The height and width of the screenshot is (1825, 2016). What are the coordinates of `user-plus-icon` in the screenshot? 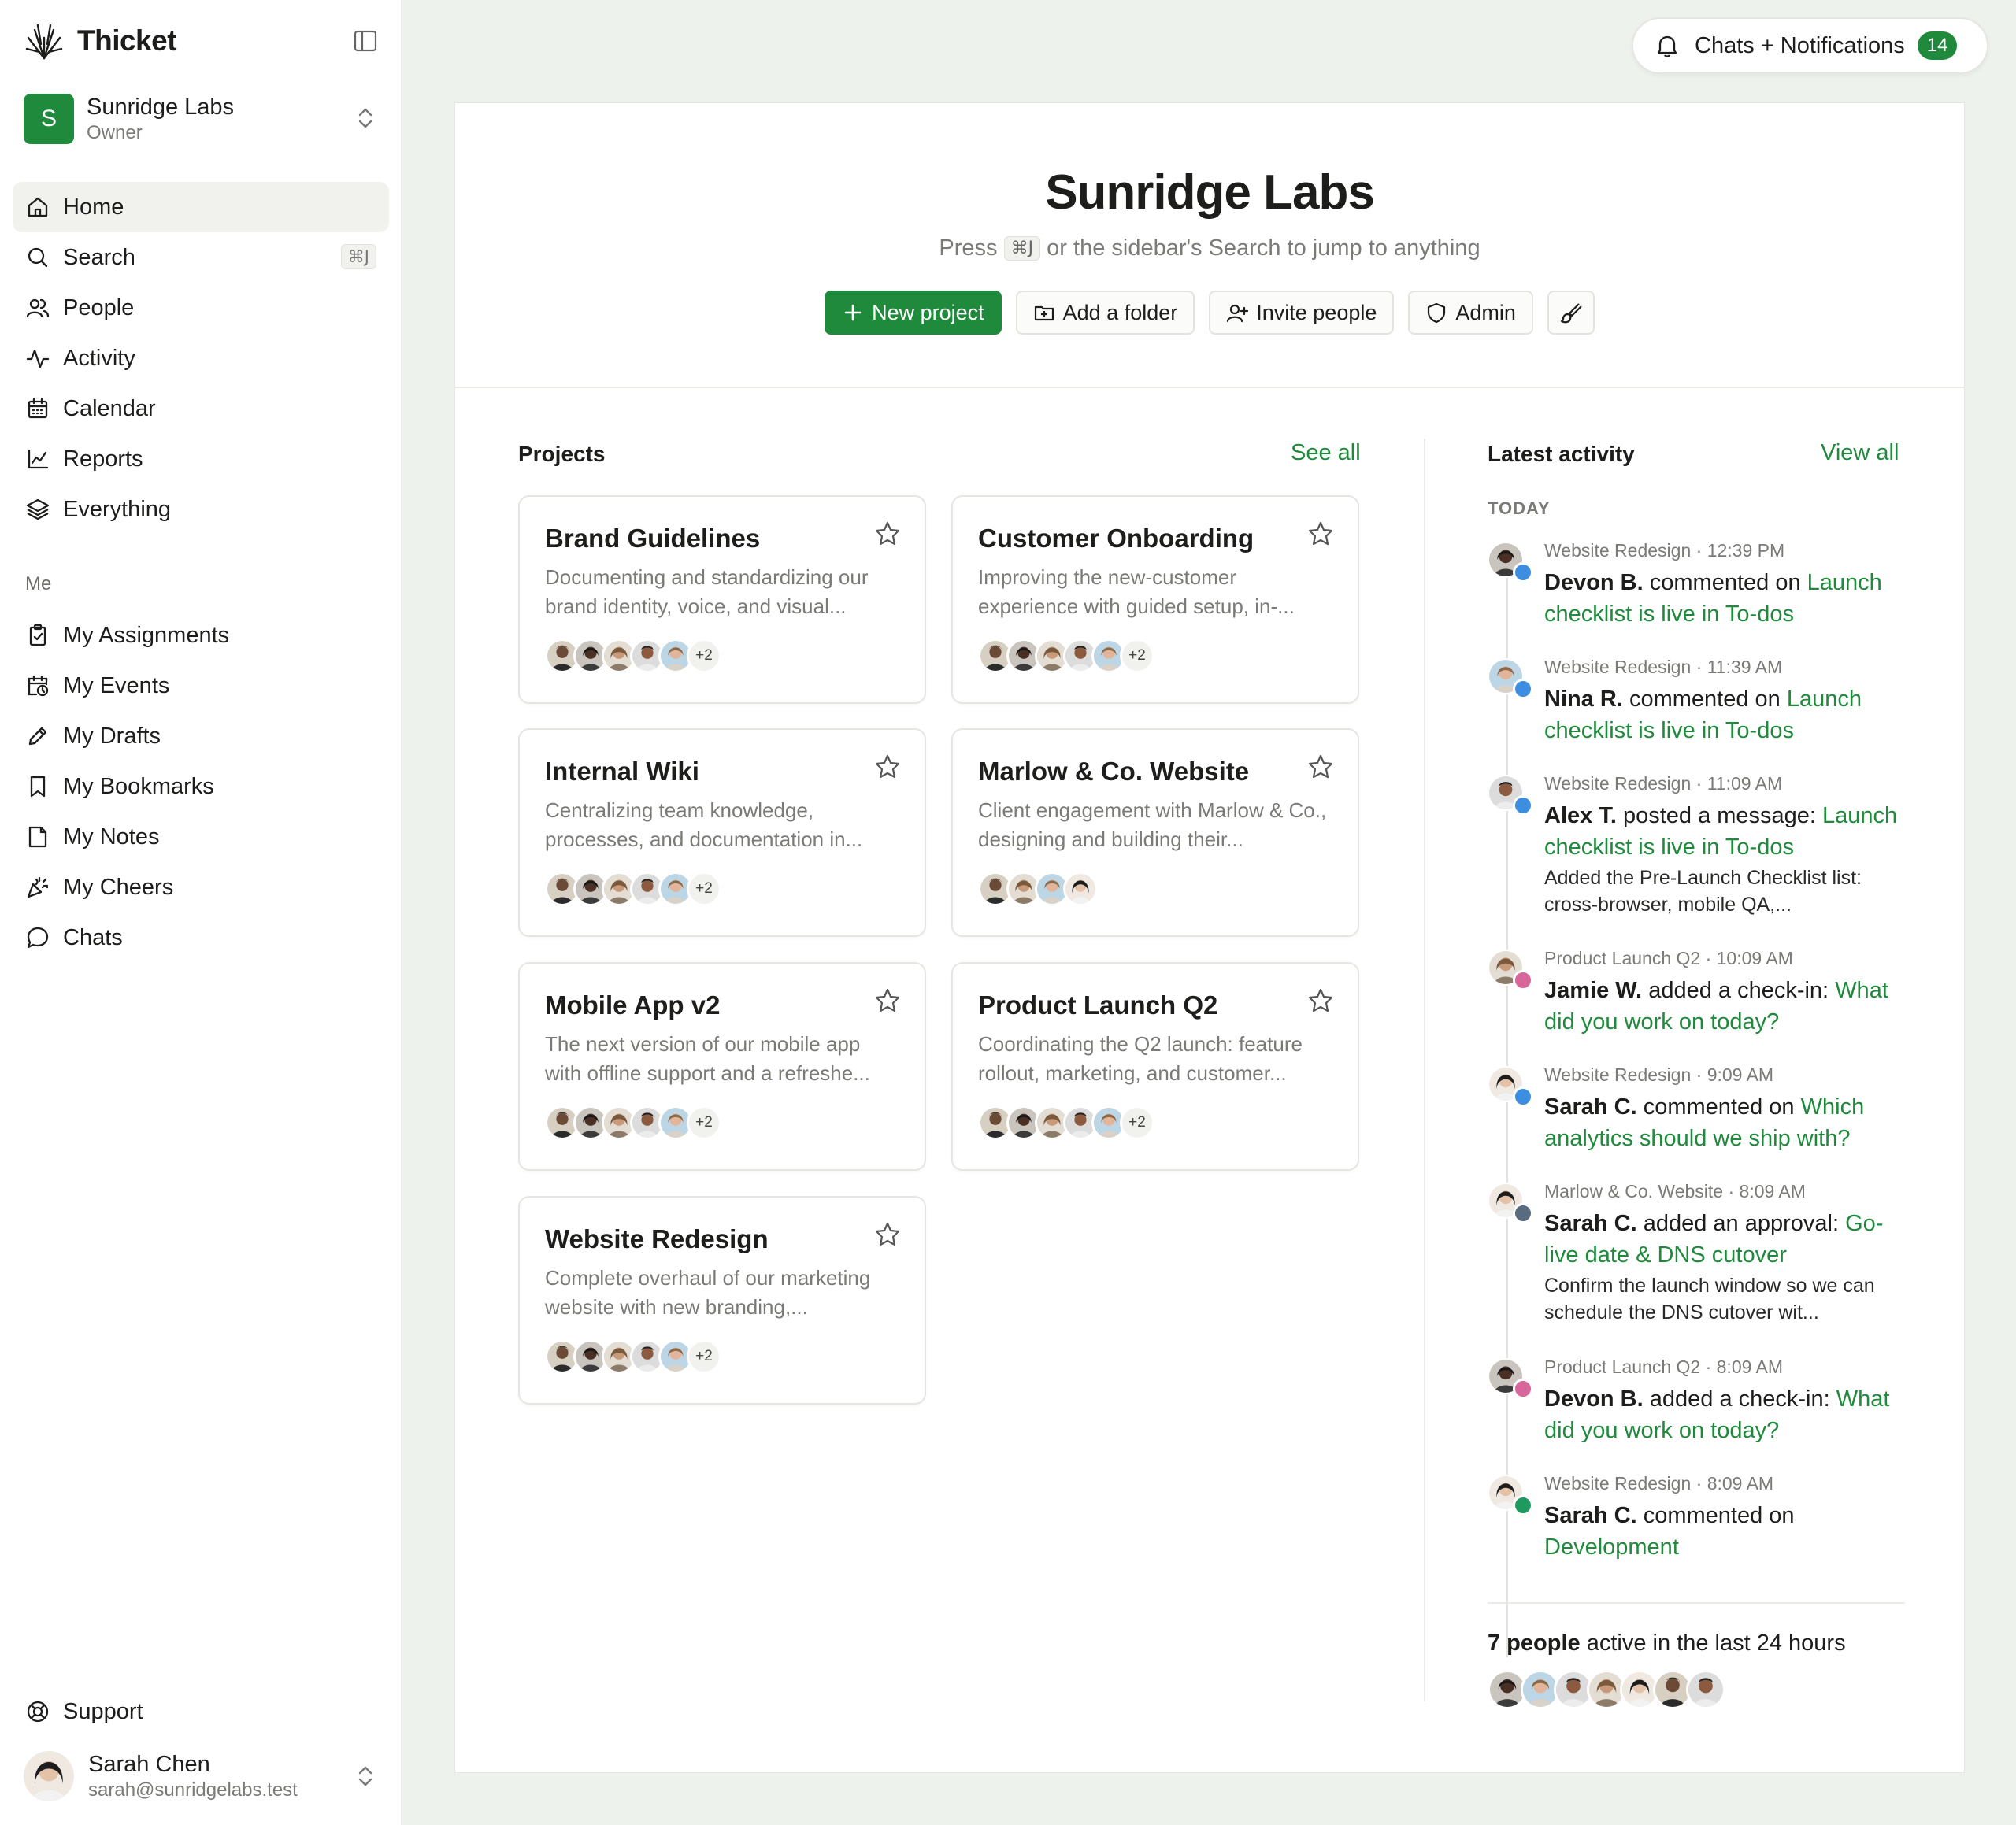 It's located at (1238, 313).